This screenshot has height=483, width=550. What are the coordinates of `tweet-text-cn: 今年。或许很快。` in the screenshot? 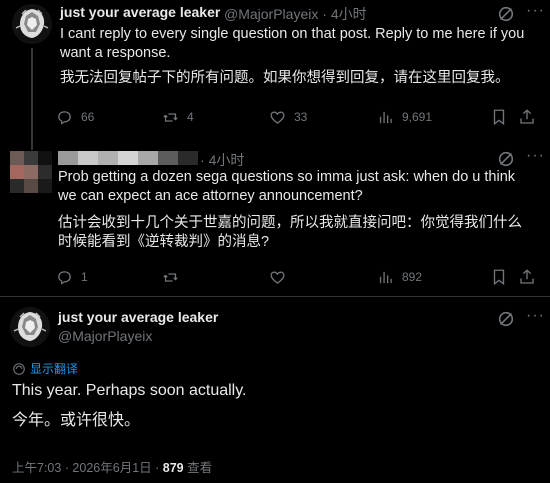 It's located at (76, 420).